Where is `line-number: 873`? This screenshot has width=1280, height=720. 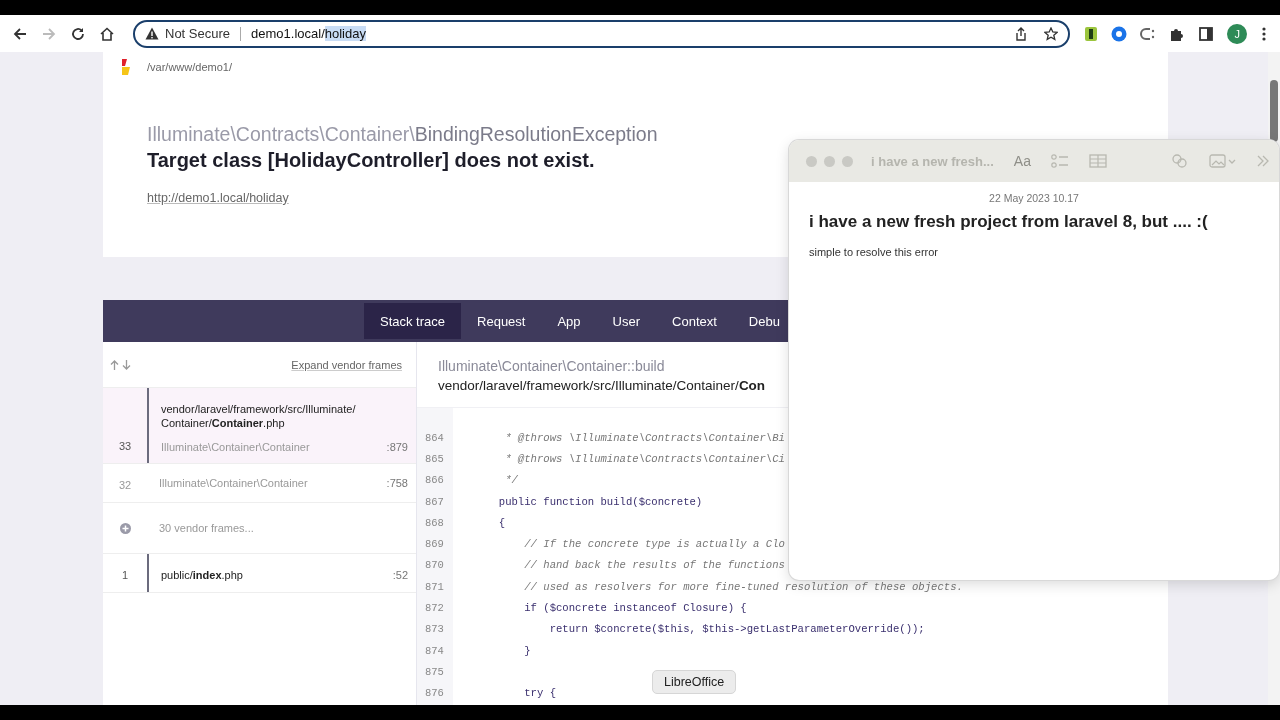 line-number: 873 is located at coordinates (434, 629).